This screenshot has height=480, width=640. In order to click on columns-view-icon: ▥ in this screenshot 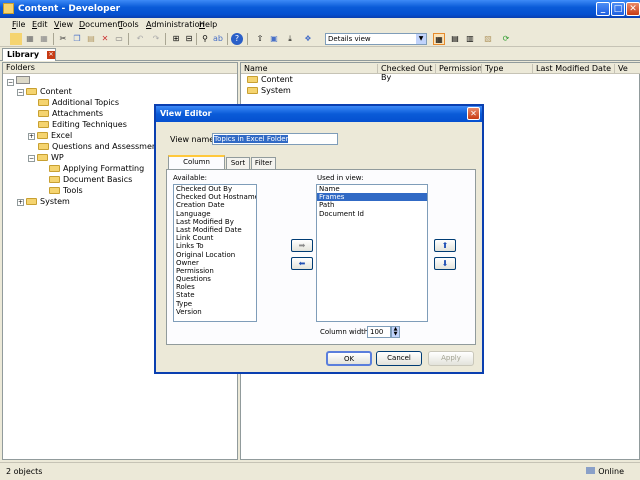, I will do `click(470, 39)`.